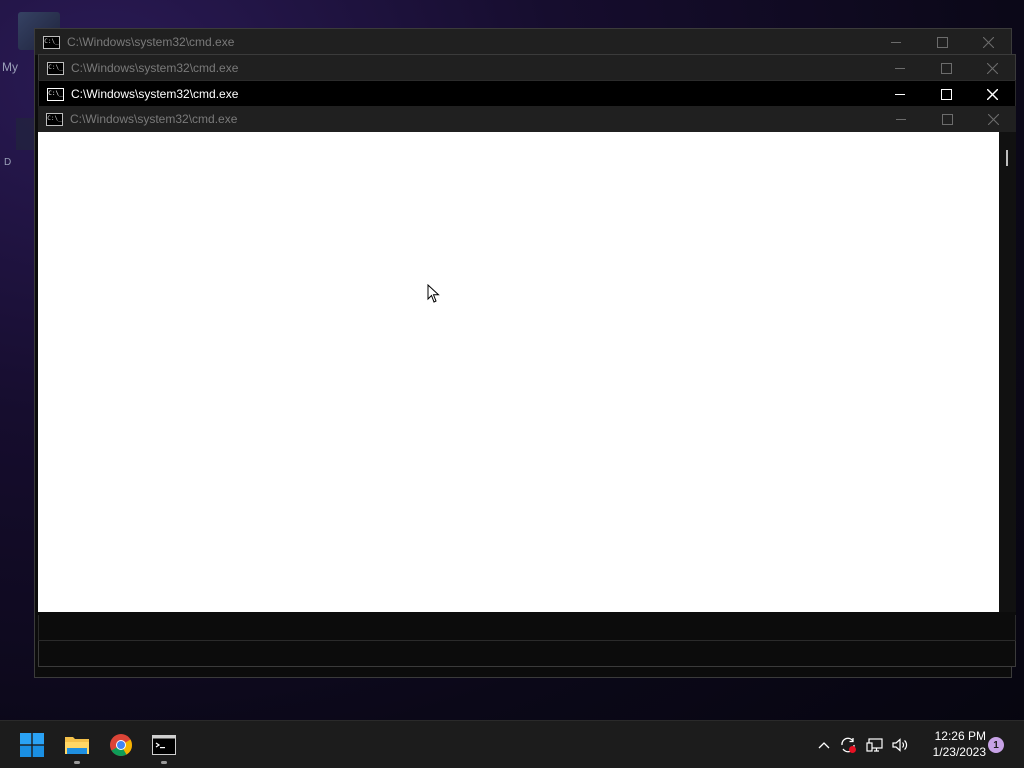 The width and height of the screenshot is (1024, 768). I want to click on chrome-button, so click(121, 745).